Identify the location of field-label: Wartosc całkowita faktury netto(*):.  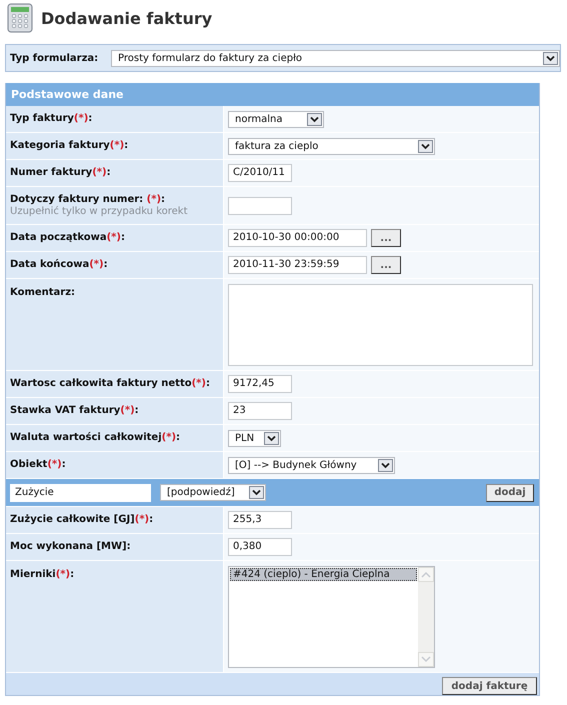
(110, 383).